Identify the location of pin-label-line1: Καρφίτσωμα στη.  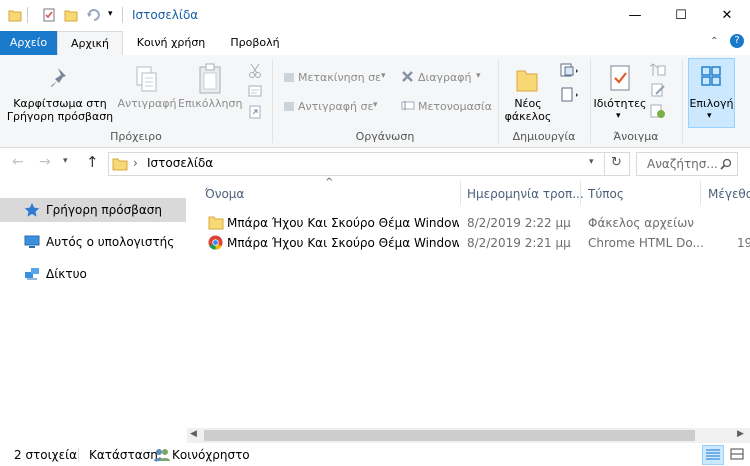
(60, 103).